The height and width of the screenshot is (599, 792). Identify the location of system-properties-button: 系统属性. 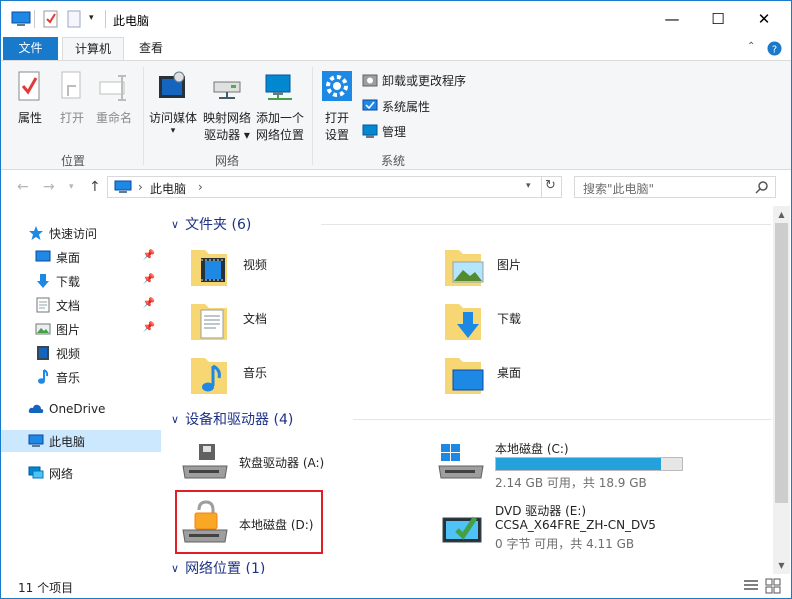
(396, 106).